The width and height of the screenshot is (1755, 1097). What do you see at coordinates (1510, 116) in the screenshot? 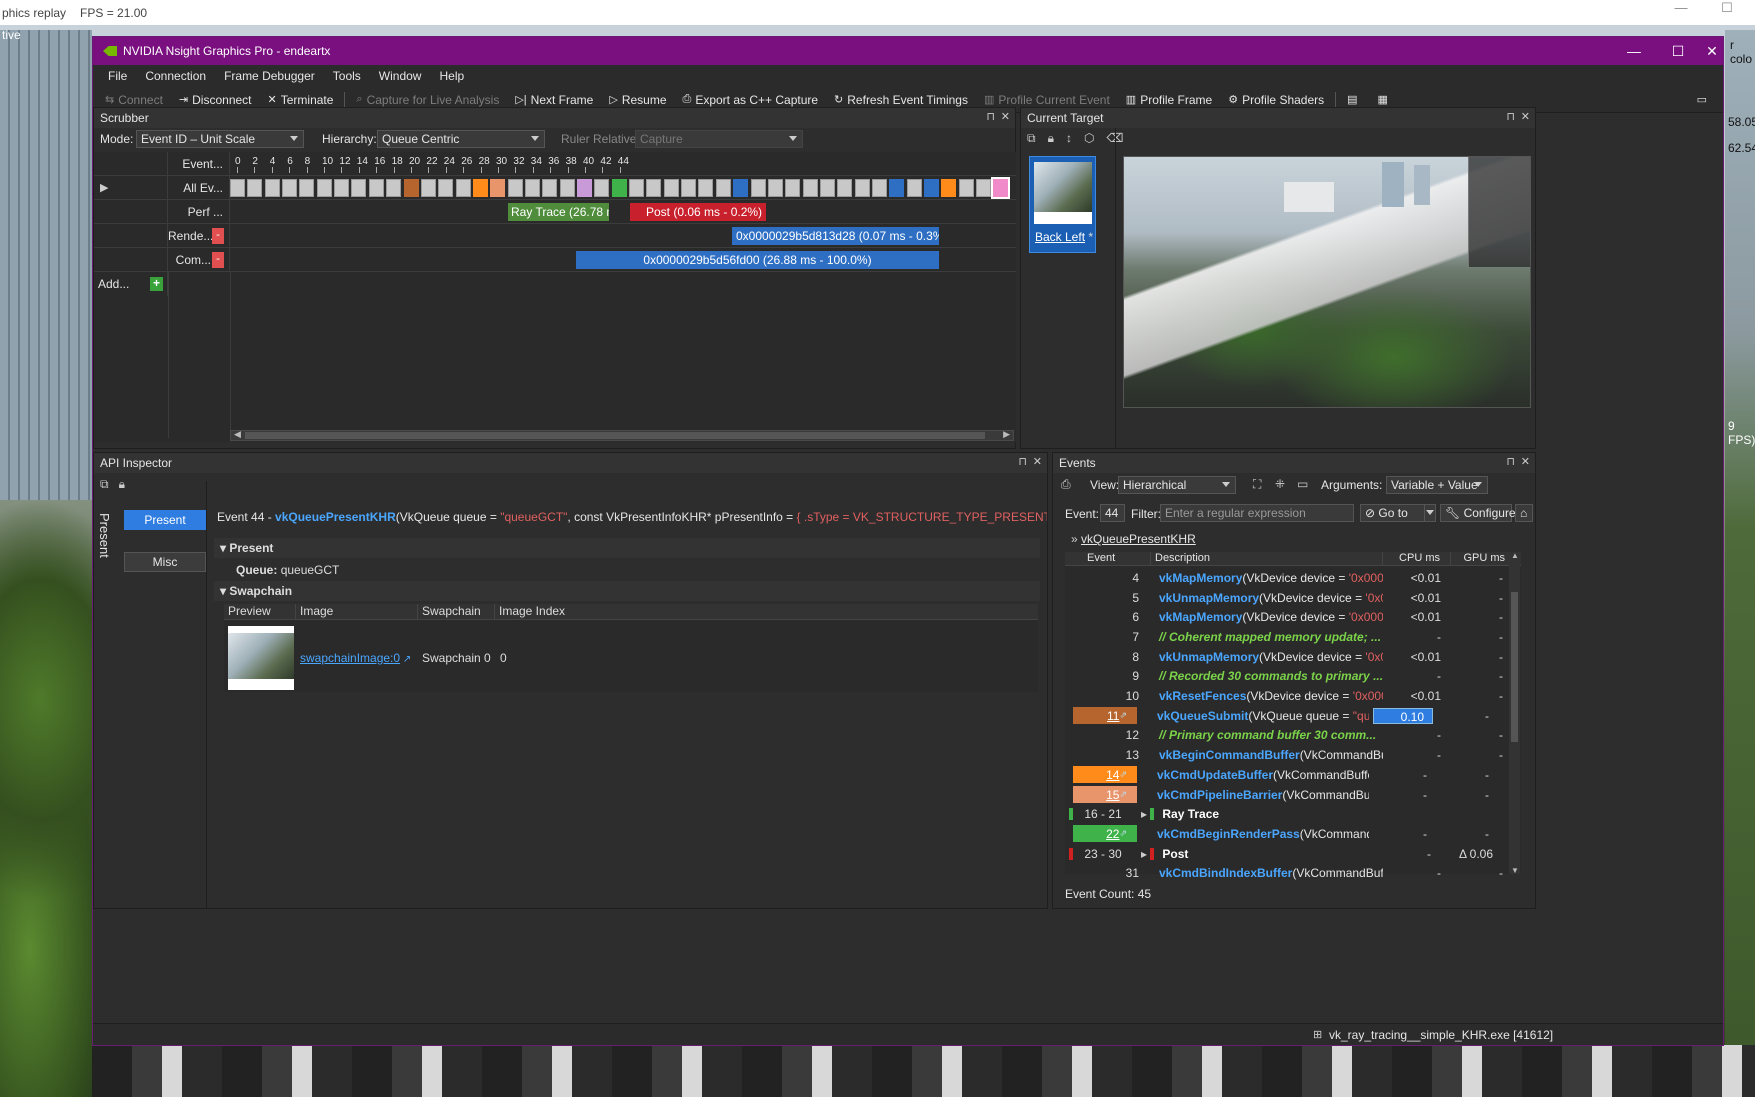
I see `pin-icon: ⊓` at bounding box center [1510, 116].